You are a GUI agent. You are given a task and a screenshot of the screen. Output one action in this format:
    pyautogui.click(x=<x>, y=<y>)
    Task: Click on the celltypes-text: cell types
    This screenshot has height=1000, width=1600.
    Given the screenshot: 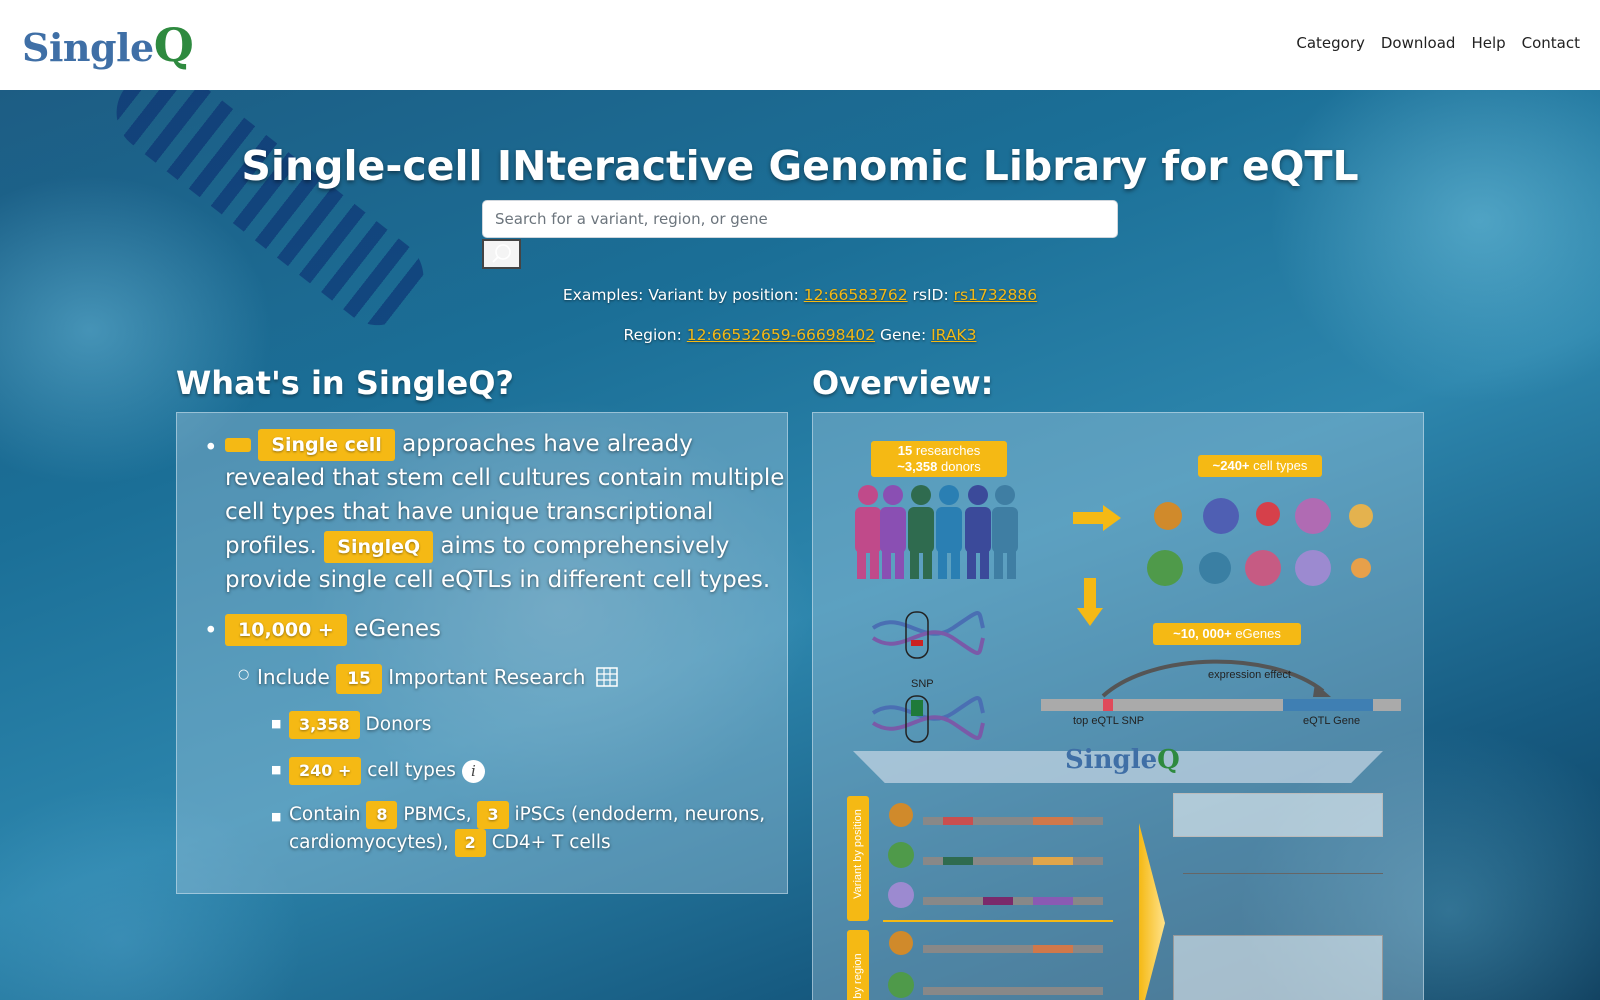 What is the action you would take?
    pyautogui.click(x=1280, y=465)
    